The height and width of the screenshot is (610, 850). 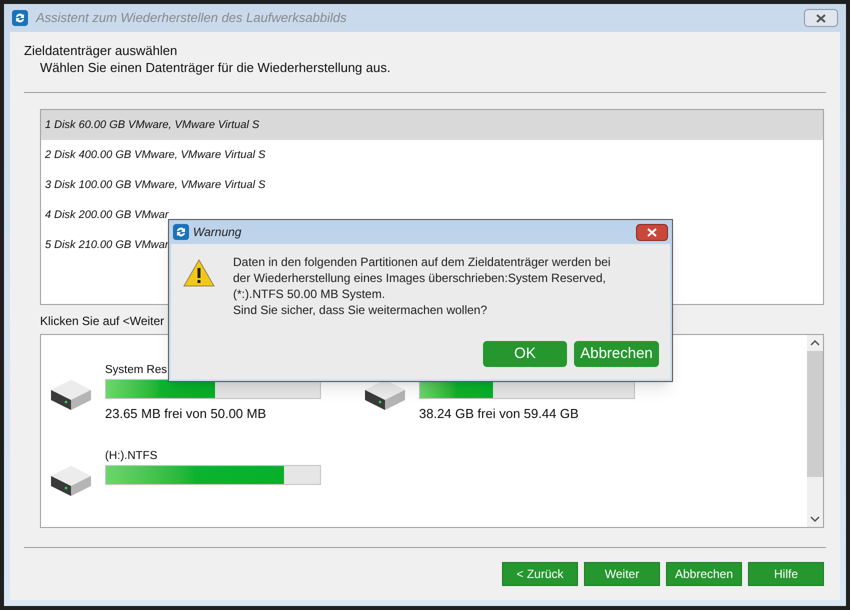 What do you see at coordinates (103, 321) in the screenshot?
I see `instruction-text: Klicken Sie auf <Weiter` at bounding box center [103, 321].